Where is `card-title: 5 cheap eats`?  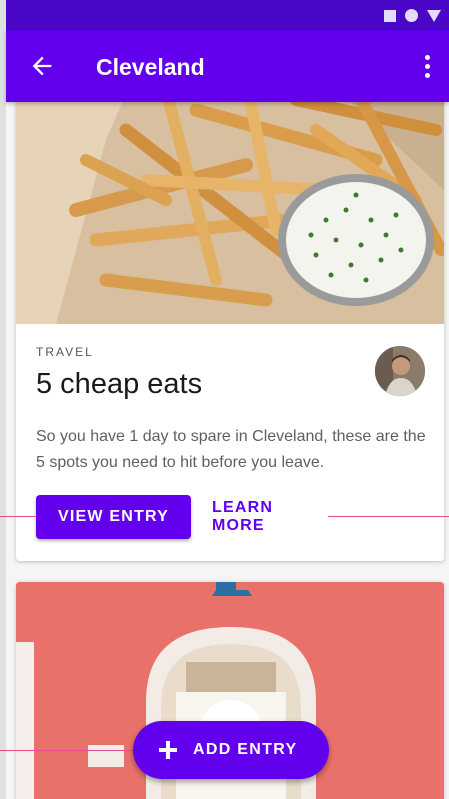
card-title: 5 cheap eats is located at coordinates (119, 384).